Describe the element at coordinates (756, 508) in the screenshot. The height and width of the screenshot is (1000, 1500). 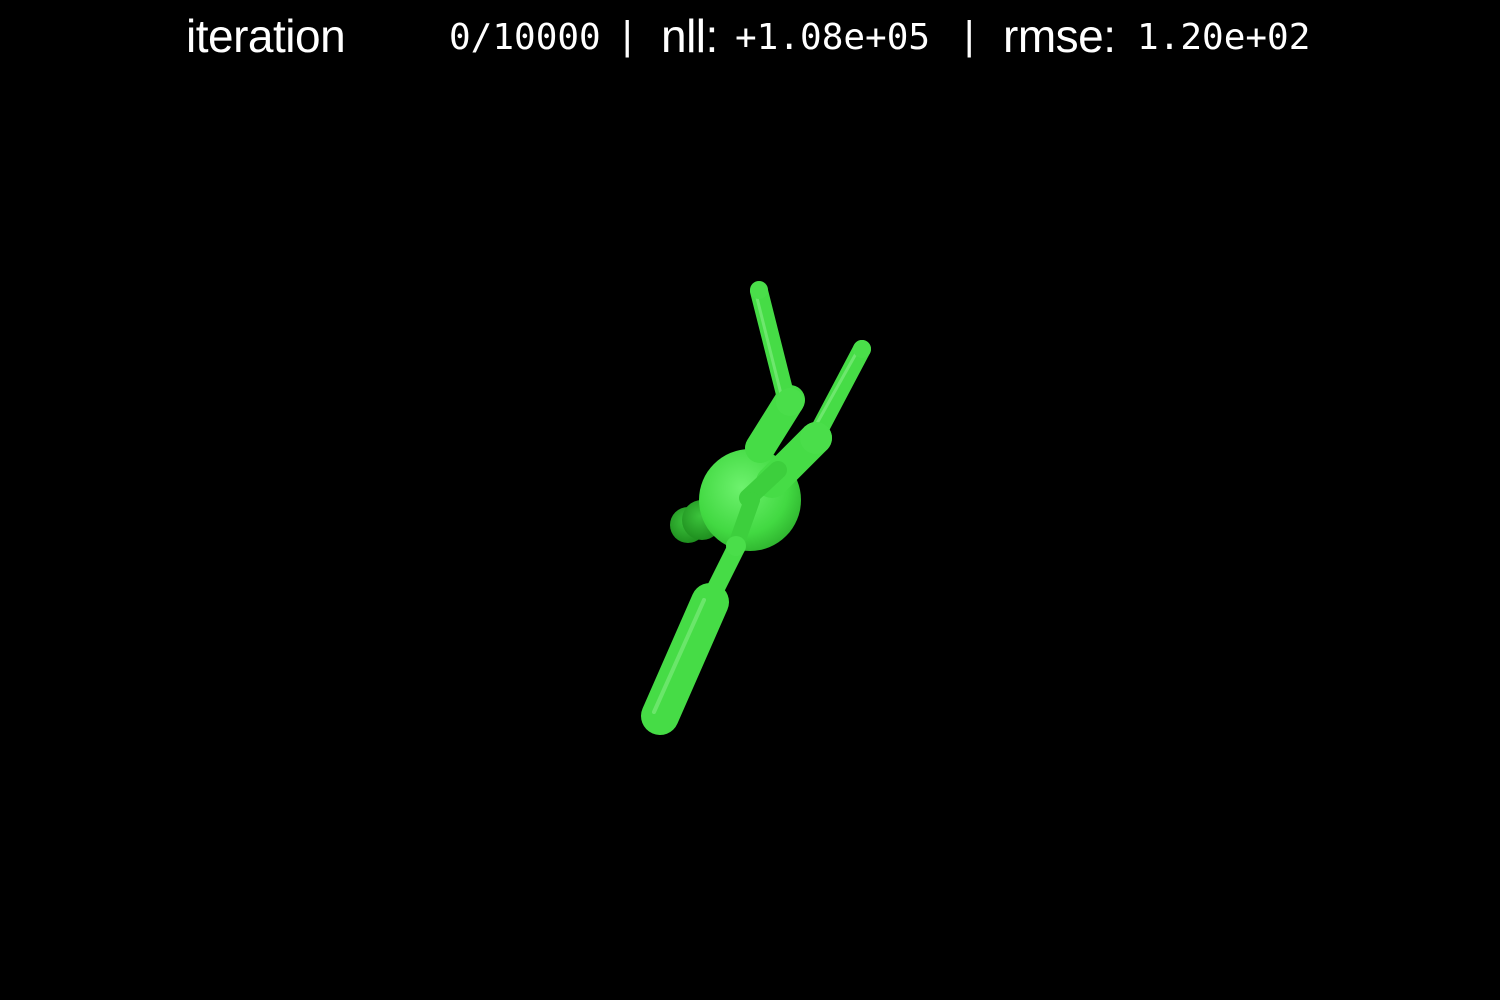
I see `skeleton-model` at that location.